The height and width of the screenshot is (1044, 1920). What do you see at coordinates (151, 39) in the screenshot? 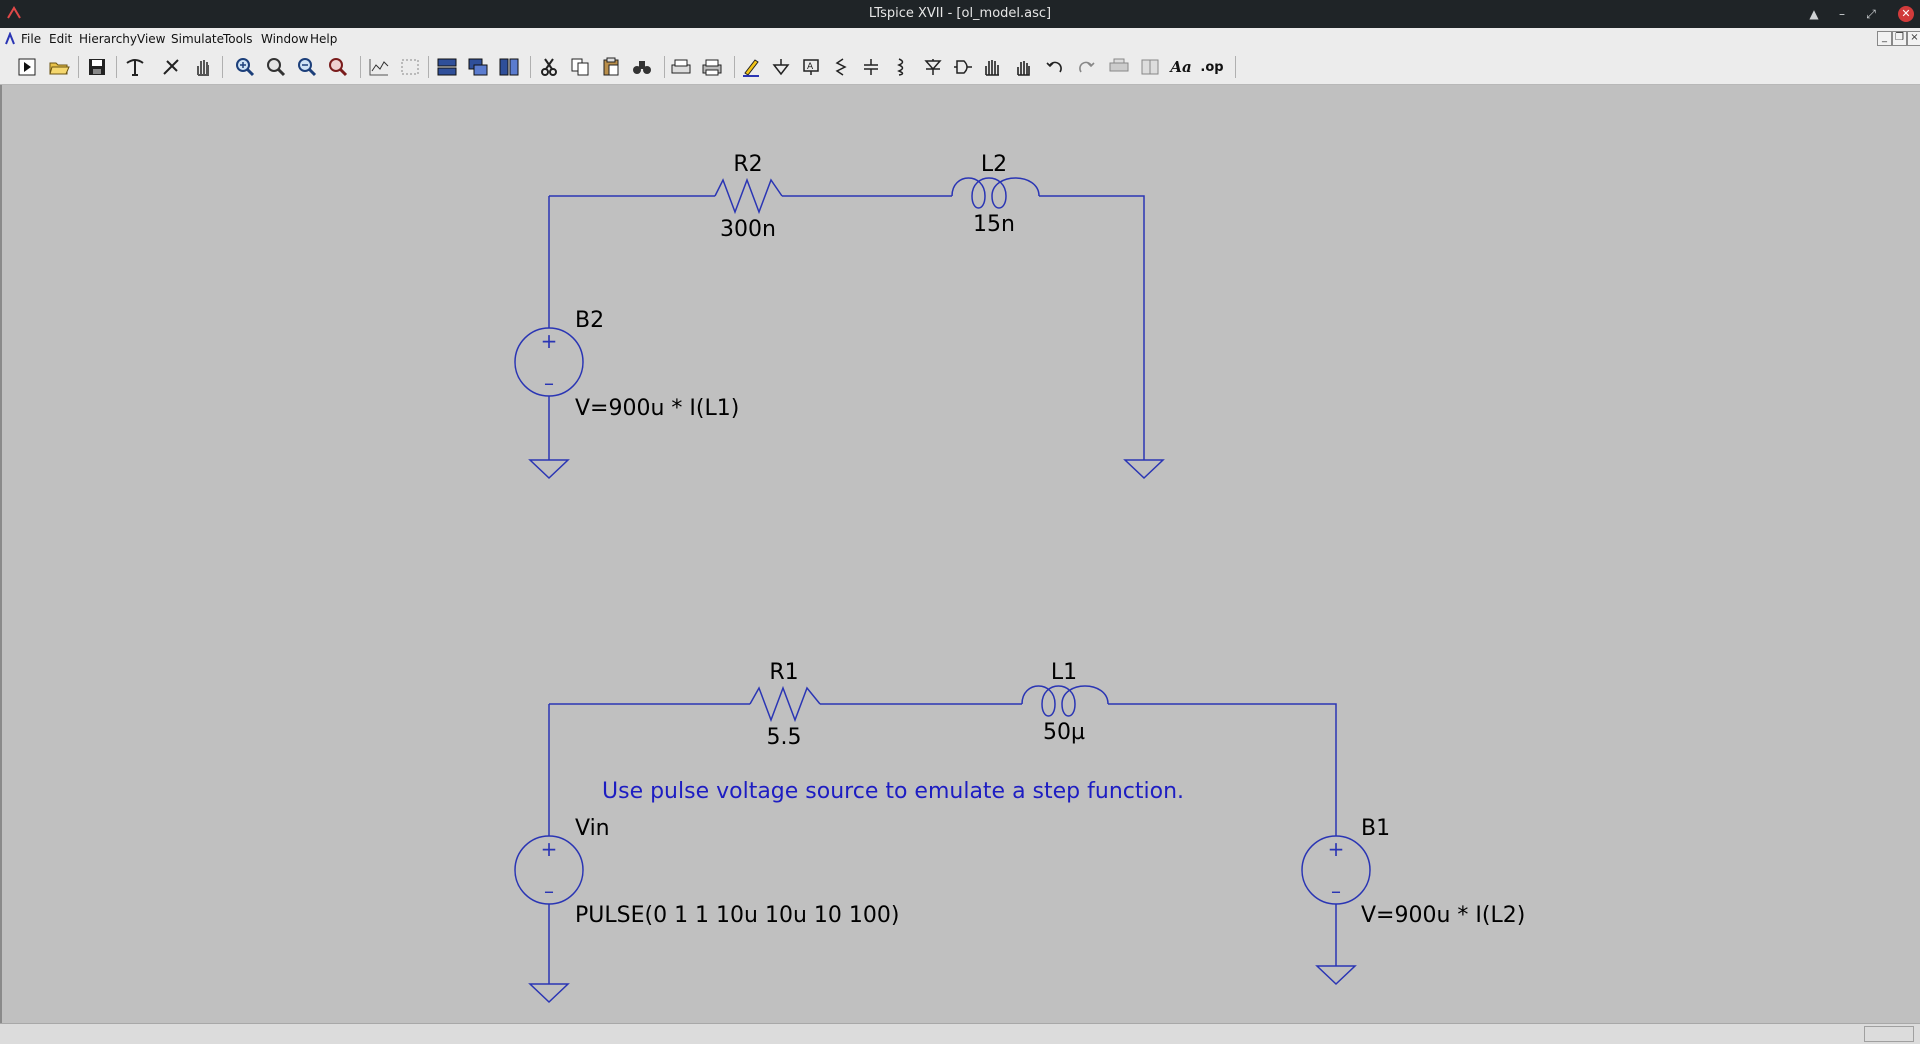
I see `menu-view: View` at bounding box center [151, 39].